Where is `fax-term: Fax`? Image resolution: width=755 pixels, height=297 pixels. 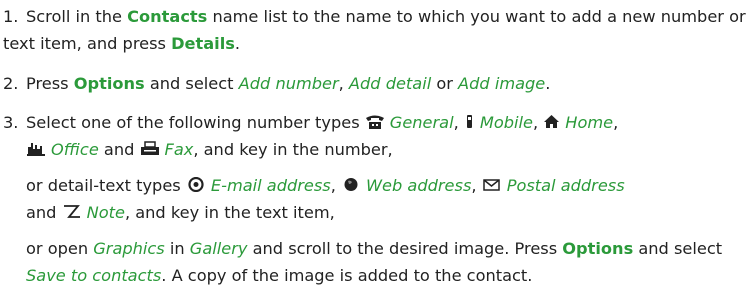
fax-term: Fax is located at coordinates (179, 149).